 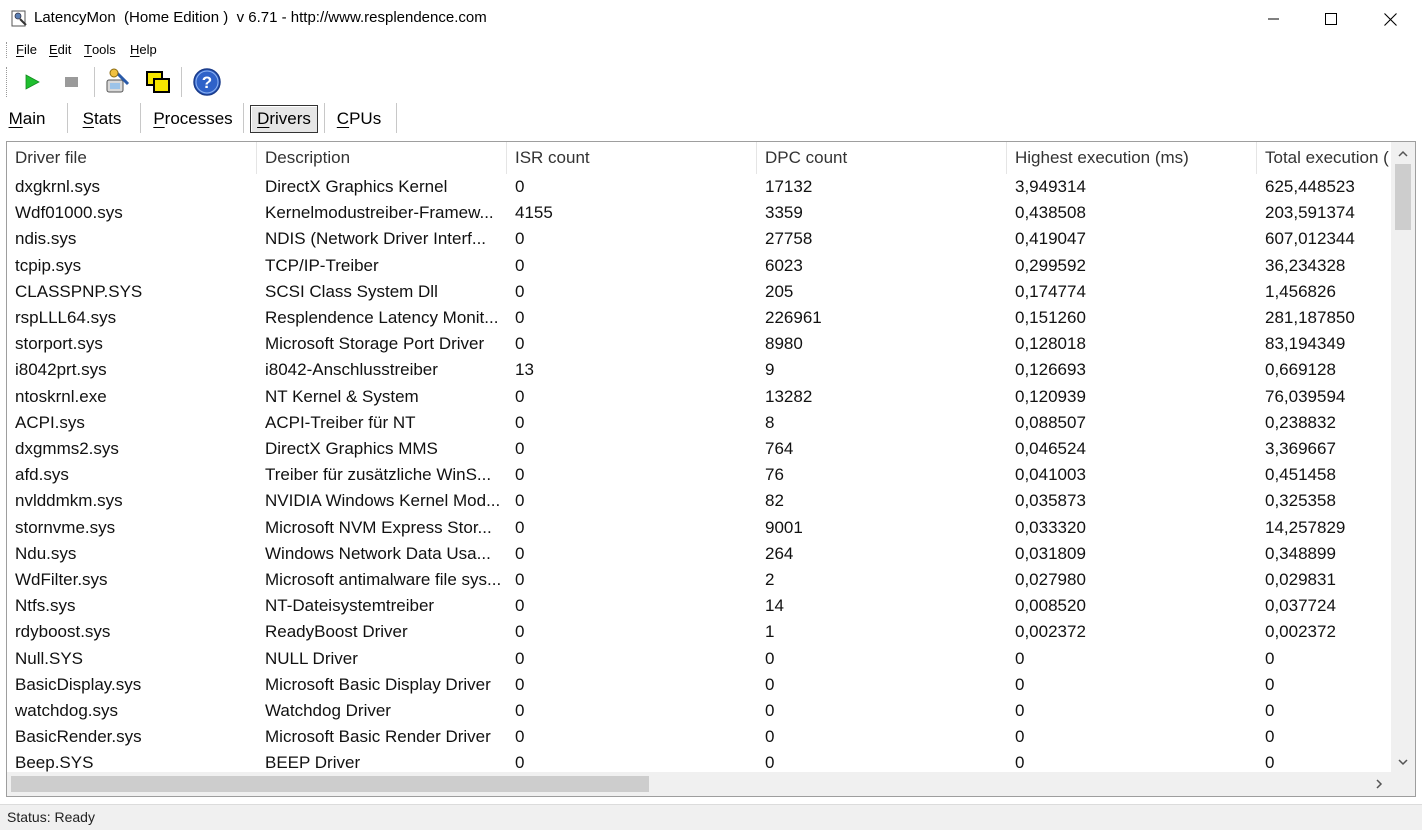 What do you see at coordinates (1050, 265) in the screenshot?
I see `cell-highest-execution: 0,299592` at bounding box center [1050, 265].